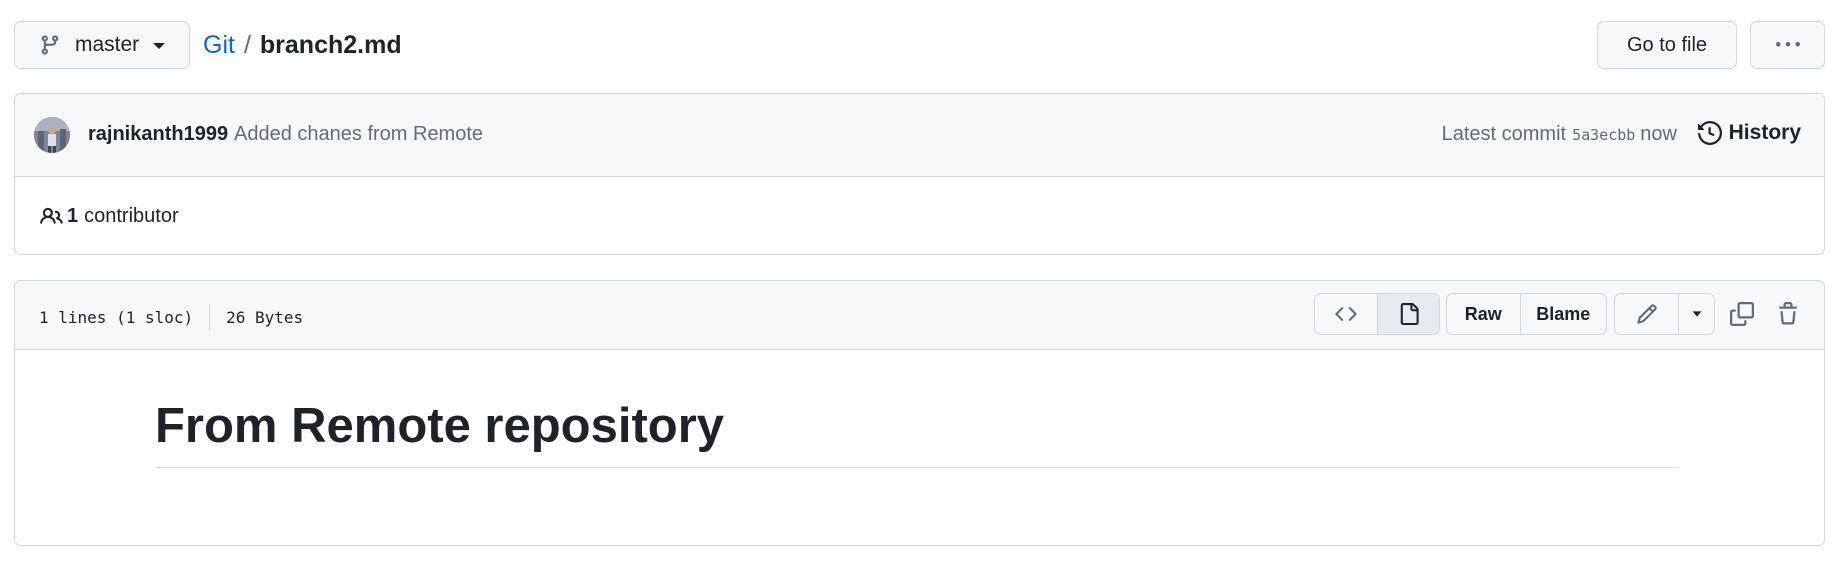 The image size is (1839, 574). Describe the element at coordinates (51, 216) in the screenshot. I see `people-icon` at that location.